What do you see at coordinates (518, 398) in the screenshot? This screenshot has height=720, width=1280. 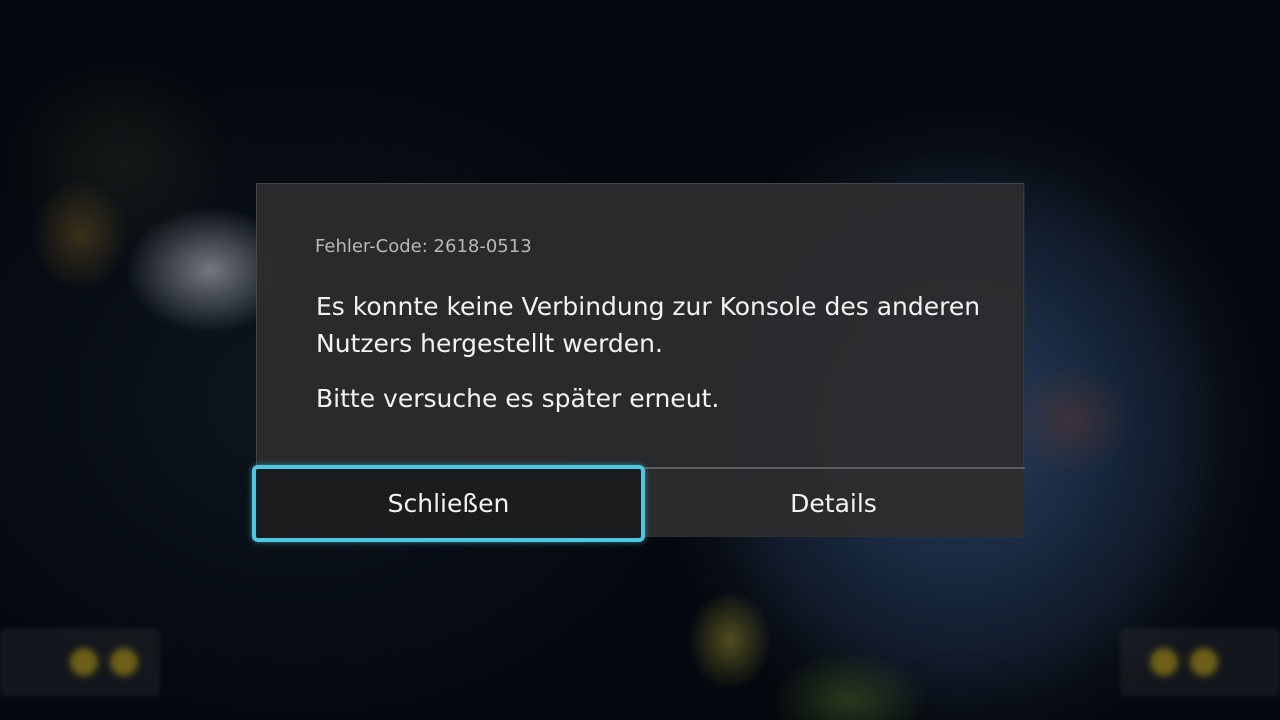 I see `error-message-secondary: Bitte versuche es später erneut.` at bounding box center [518, 398].